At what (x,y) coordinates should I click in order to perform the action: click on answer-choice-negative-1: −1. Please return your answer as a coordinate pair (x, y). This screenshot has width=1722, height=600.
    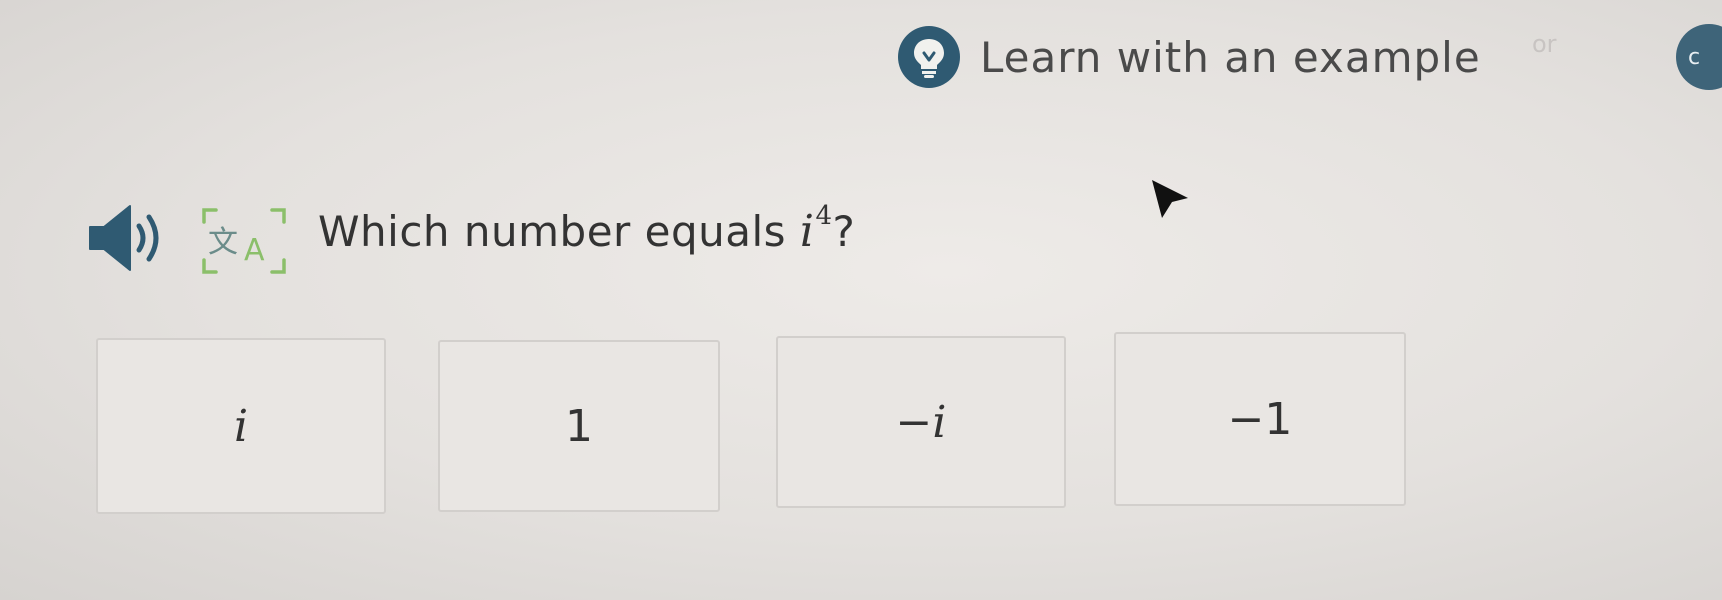
    Looking at the image, I should click on (1260, 419).